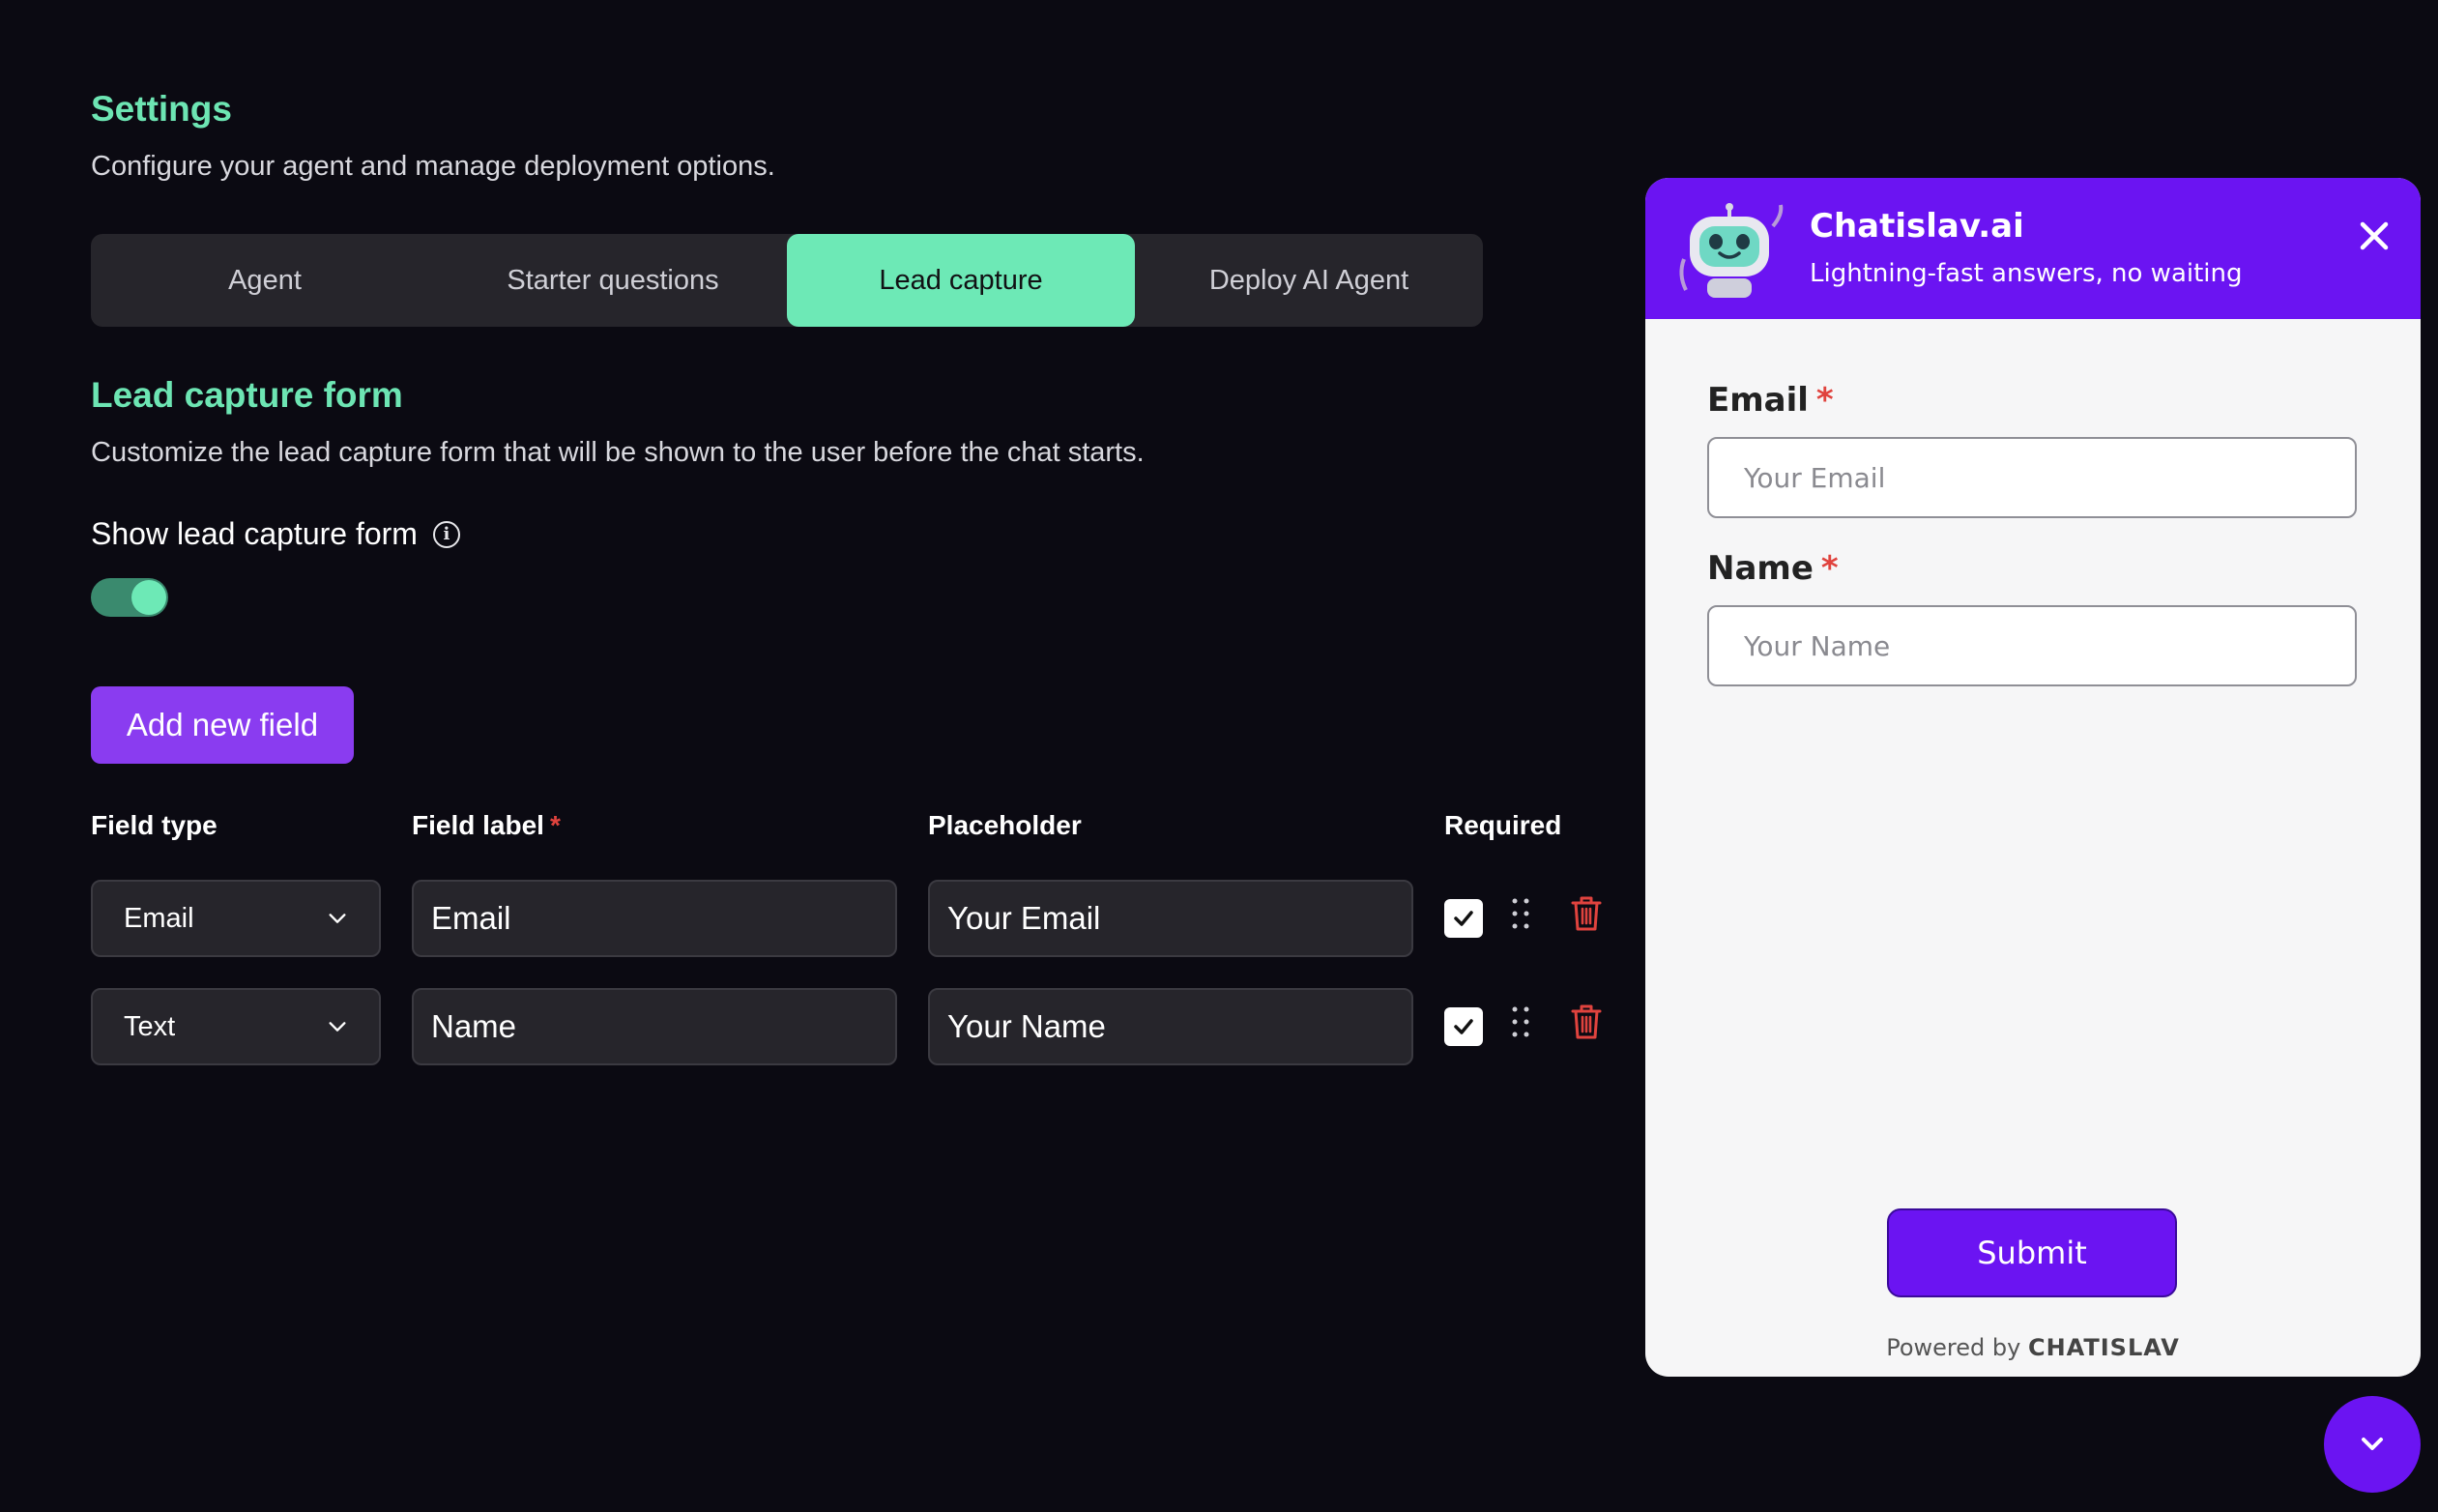 The image size is (2438, 1512). I want to click on placeholder-input: Your Email, so click(1170, 918).